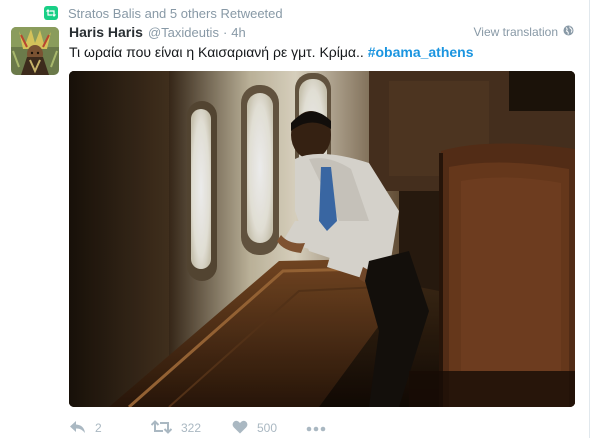 This screenshot has height=440, width=590. I want to click on globe-icon, so click(568, 32).